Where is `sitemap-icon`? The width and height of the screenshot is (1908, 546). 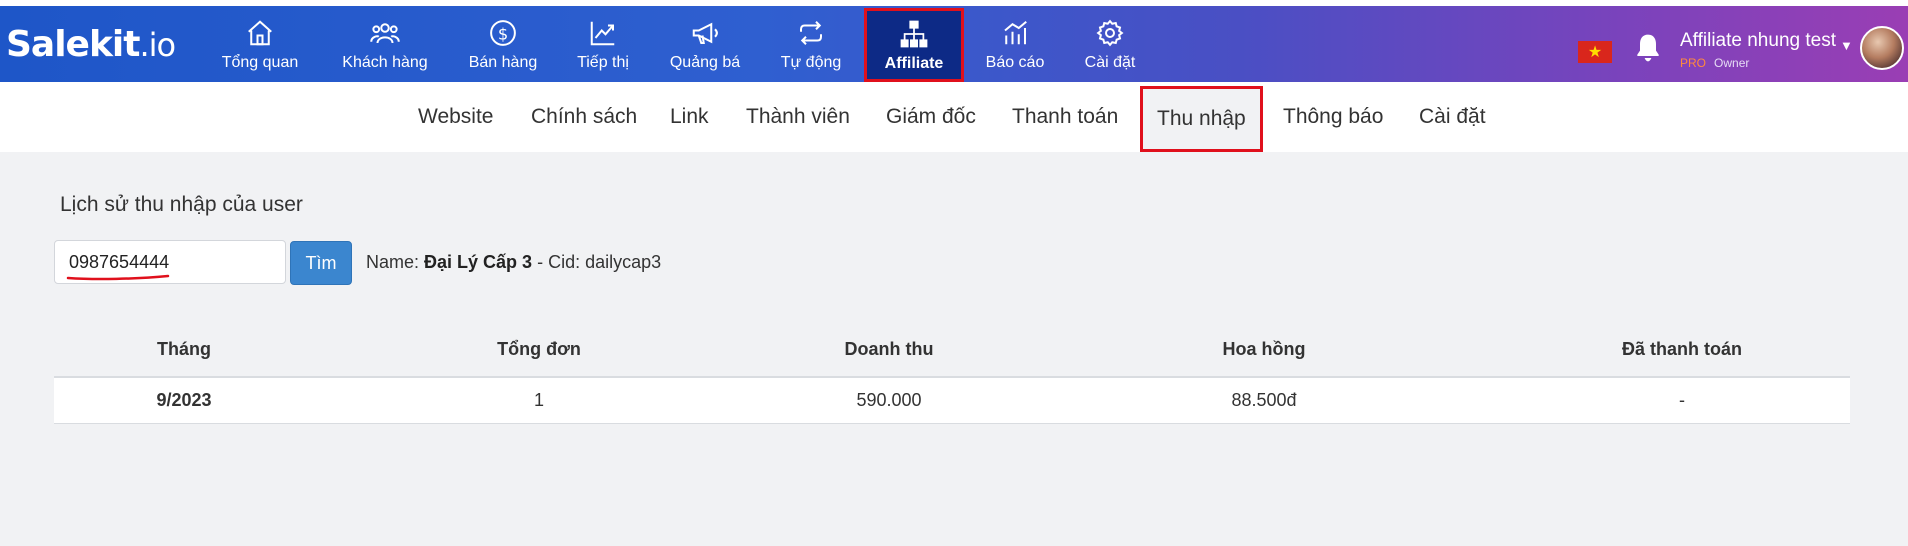
sitemap-icon is located at coordinates (914, 34).